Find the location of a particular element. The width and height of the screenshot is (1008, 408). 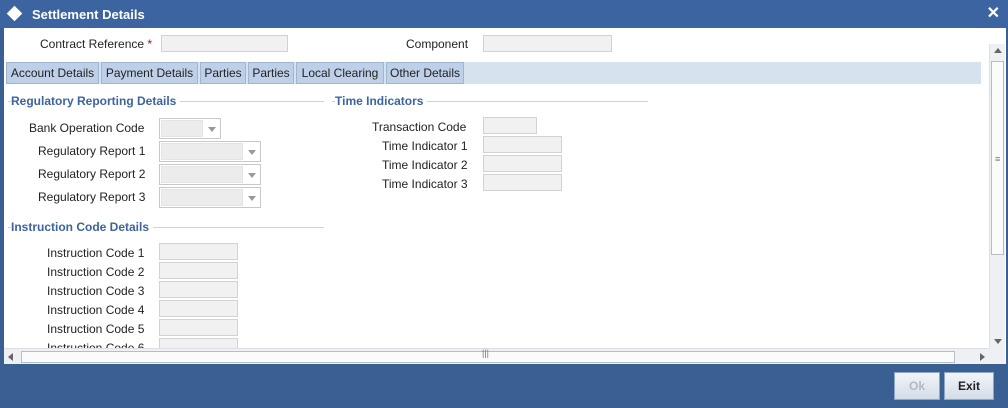

diamond-icon is located at coordinates (14, 13).